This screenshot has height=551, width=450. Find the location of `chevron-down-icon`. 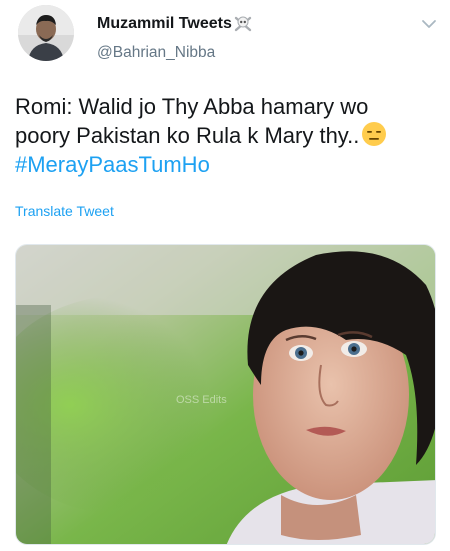

chevron-down-icon is located at coordinates (429, 24).